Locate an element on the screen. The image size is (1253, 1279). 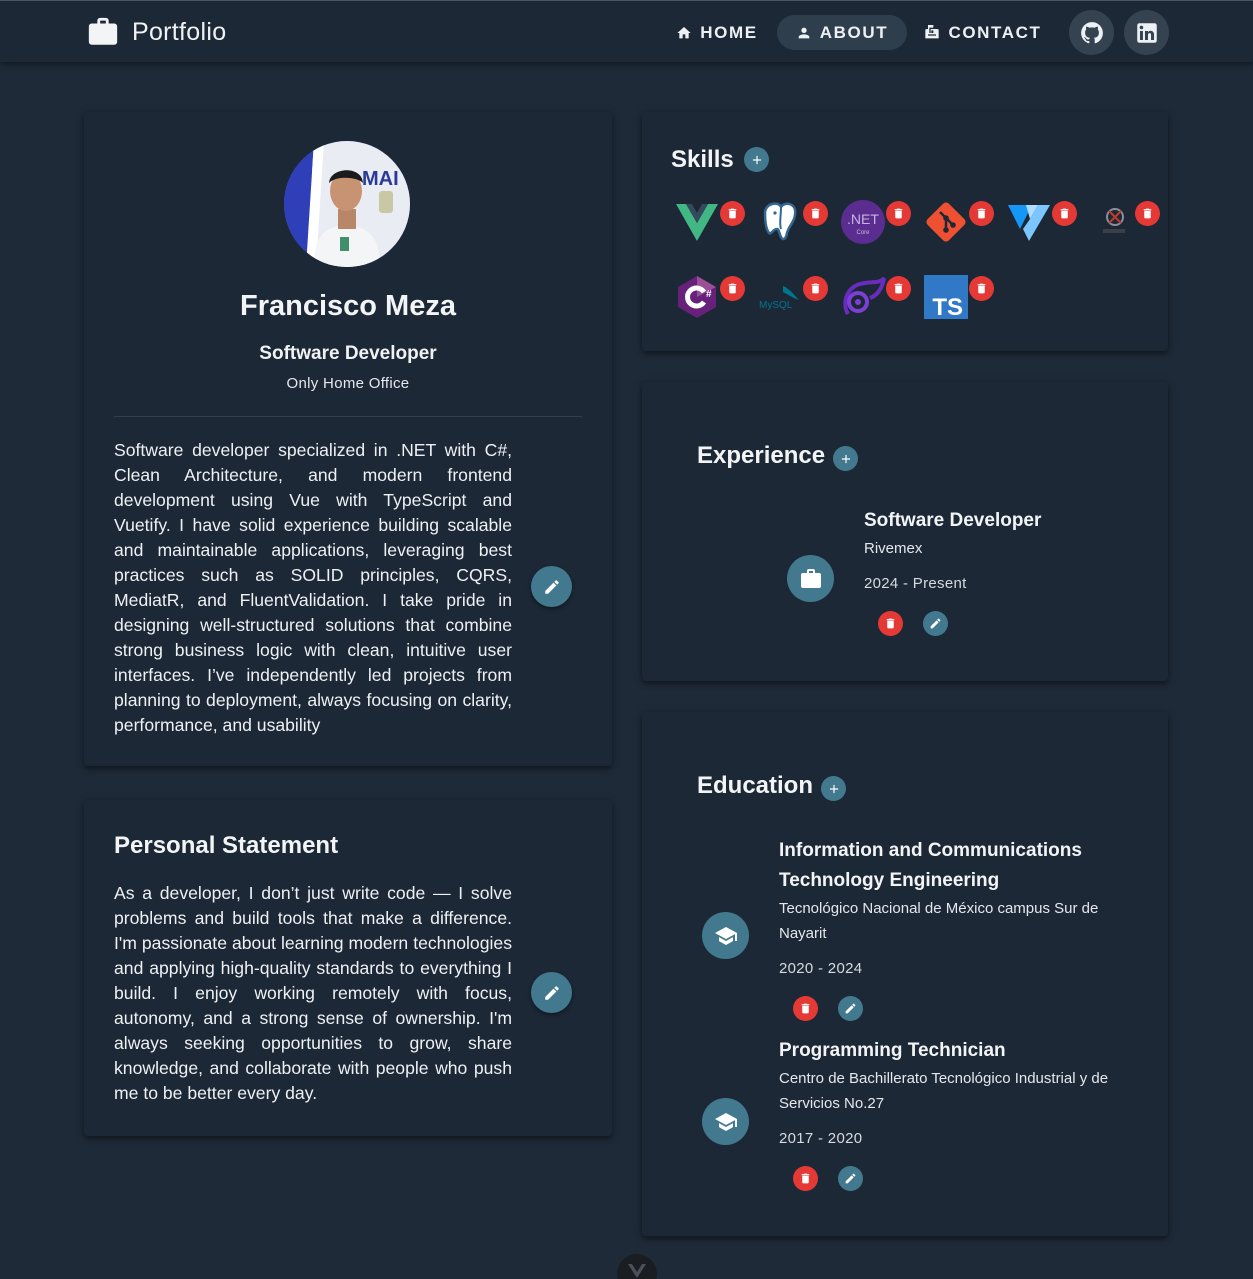
experience-company: Rivemex is located at coordinates (893, 548).